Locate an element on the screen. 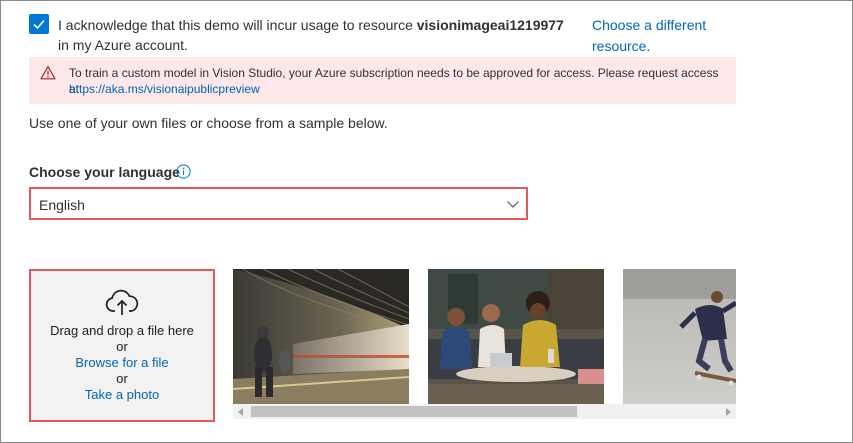  scrollbar-thumb is located at coordinates (414, 411).